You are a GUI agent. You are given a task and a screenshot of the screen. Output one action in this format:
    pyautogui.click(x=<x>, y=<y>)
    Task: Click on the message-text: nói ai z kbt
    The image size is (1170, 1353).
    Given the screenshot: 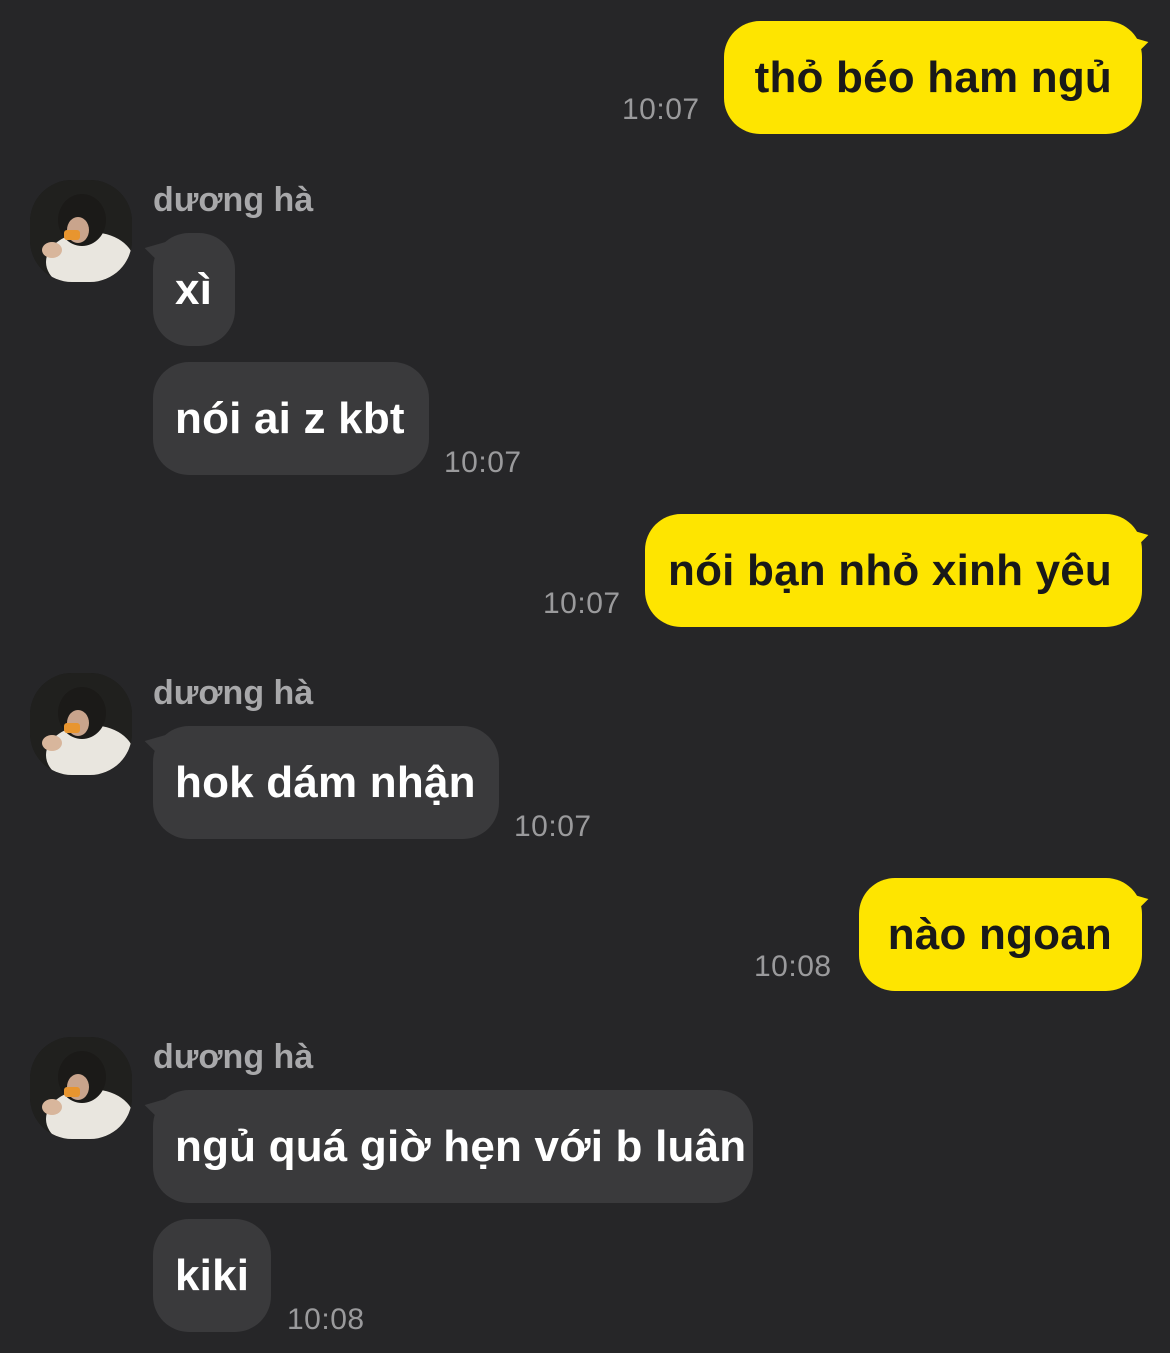 What is the action you would take?
    pyautogui.click(x=290, y=418)
    